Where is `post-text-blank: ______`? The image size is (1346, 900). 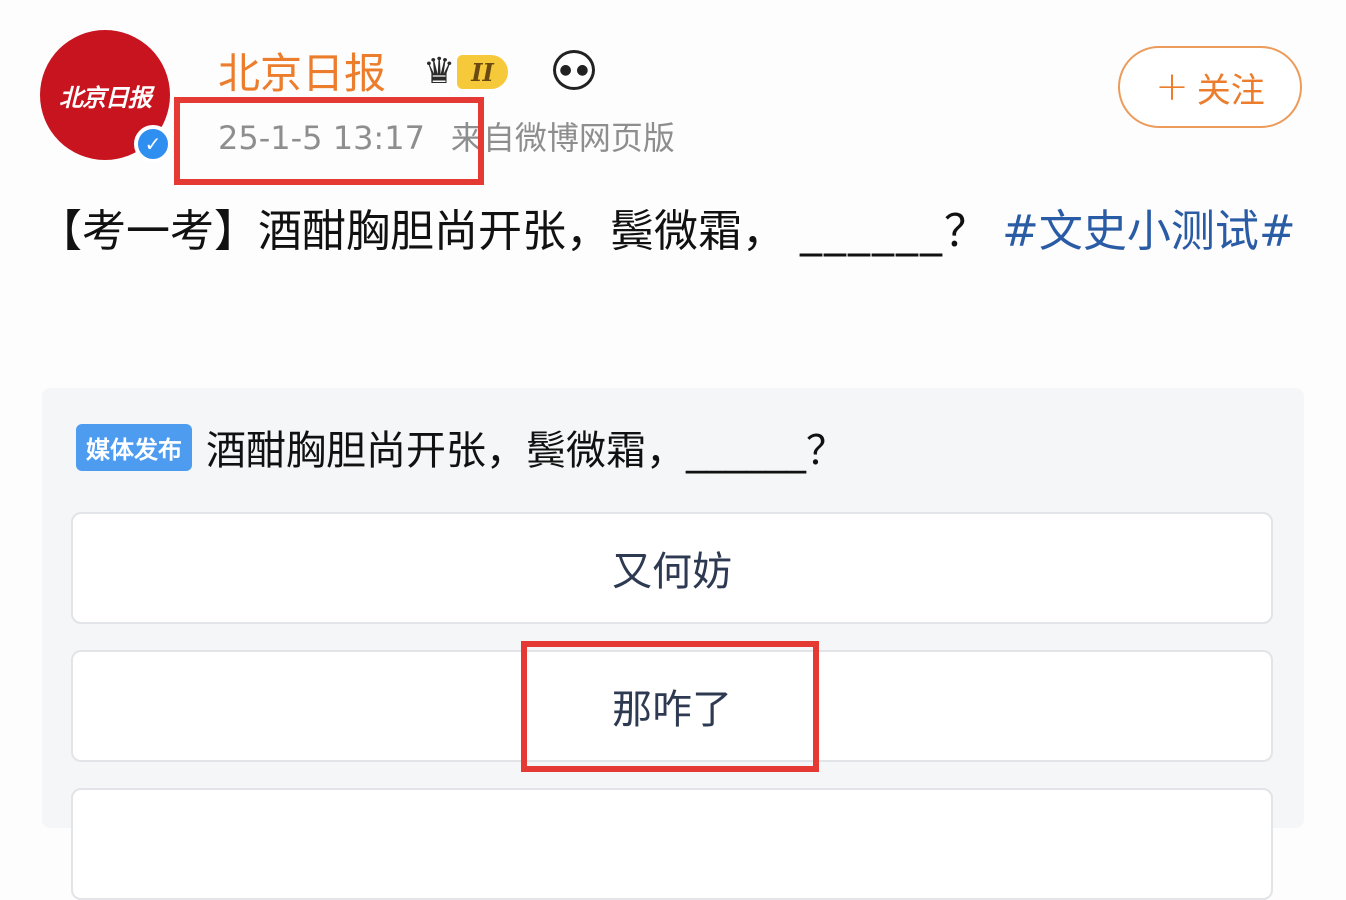 post-text-blank: ______ is located at coordinates (872, 231).